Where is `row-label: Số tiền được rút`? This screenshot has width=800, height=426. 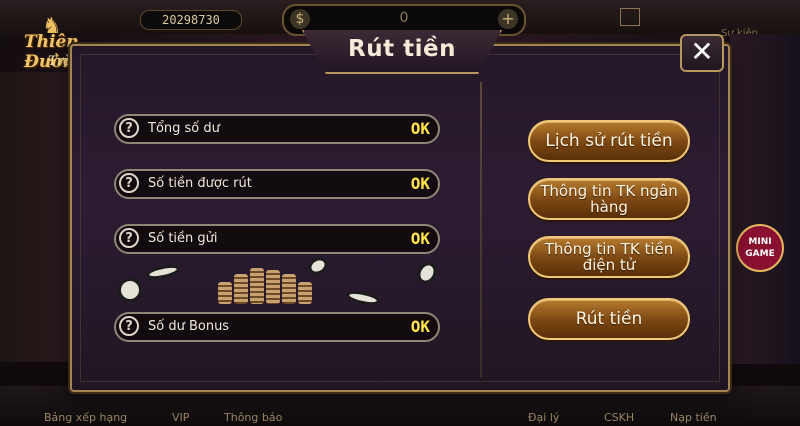
row-label: Số tiền được rút is located at coordinates (200, 183).